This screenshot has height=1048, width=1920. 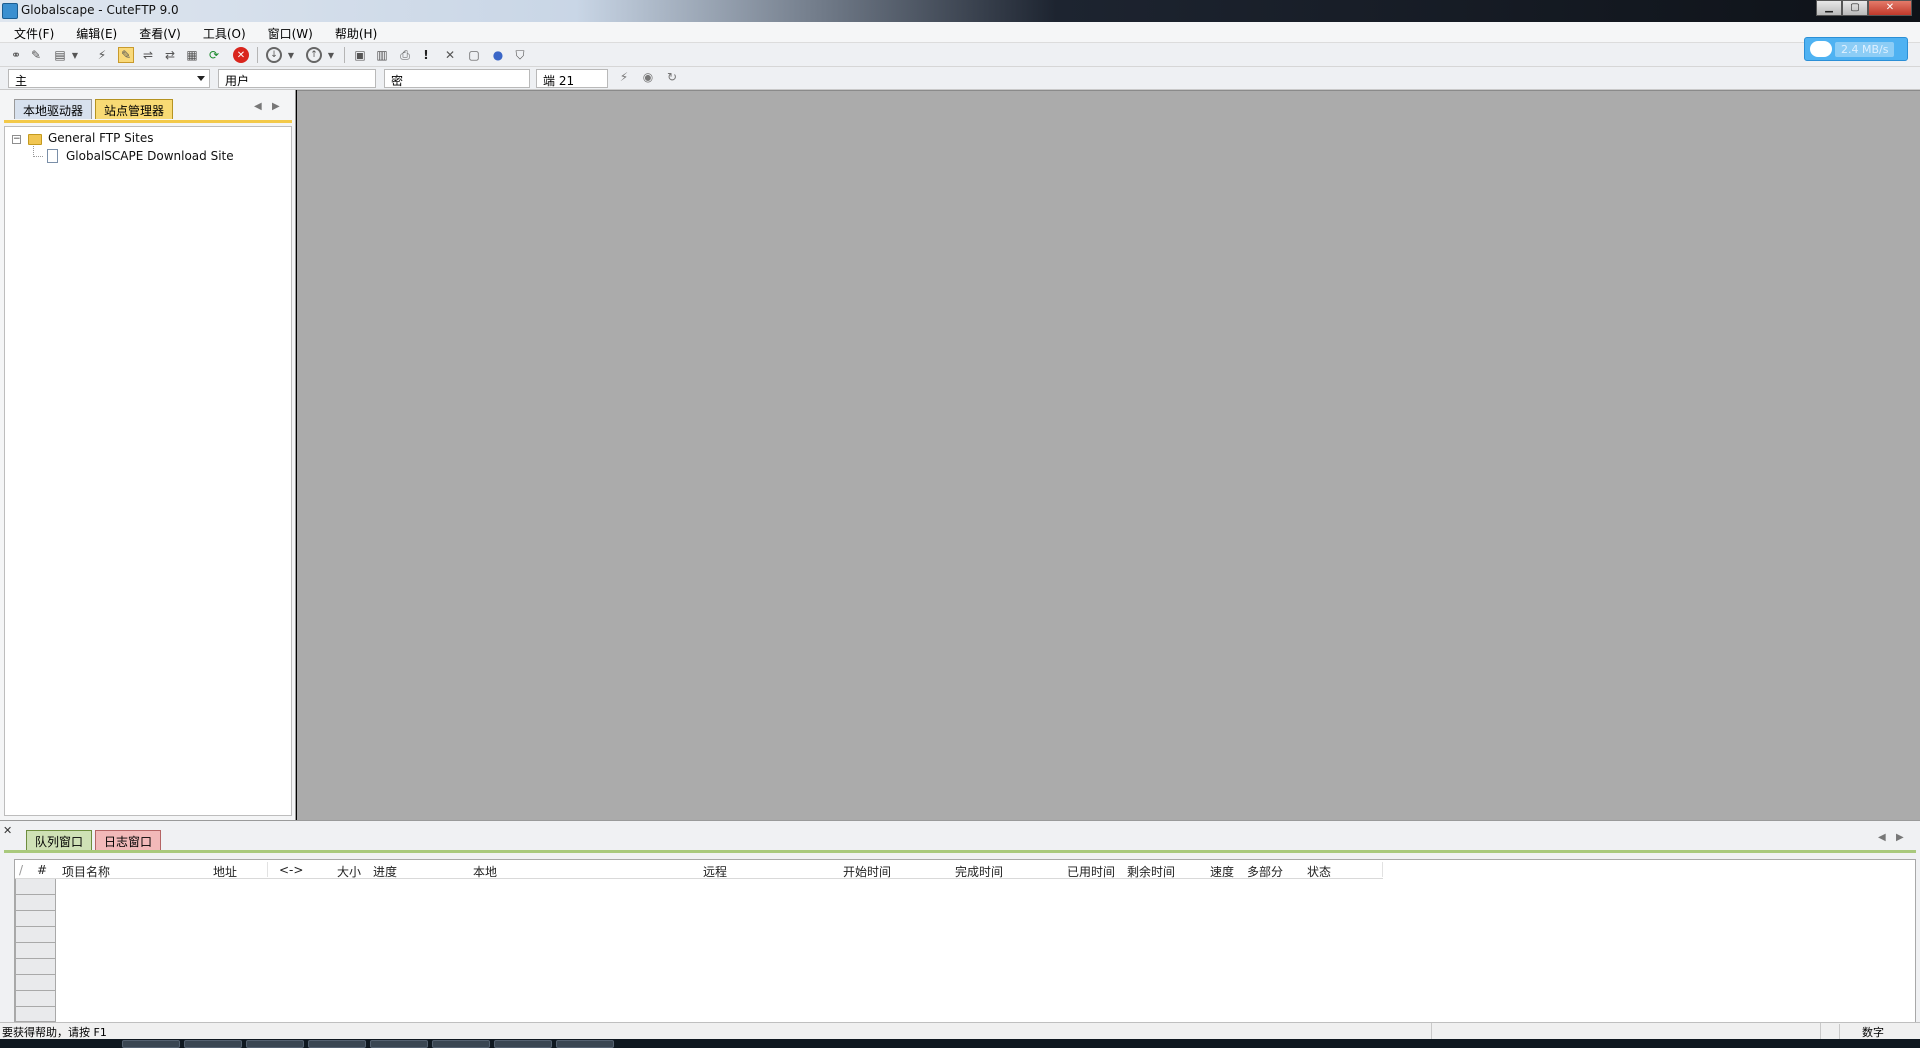 I want to click on disconnect-icon: ⇄, so click(x=170, y=55).